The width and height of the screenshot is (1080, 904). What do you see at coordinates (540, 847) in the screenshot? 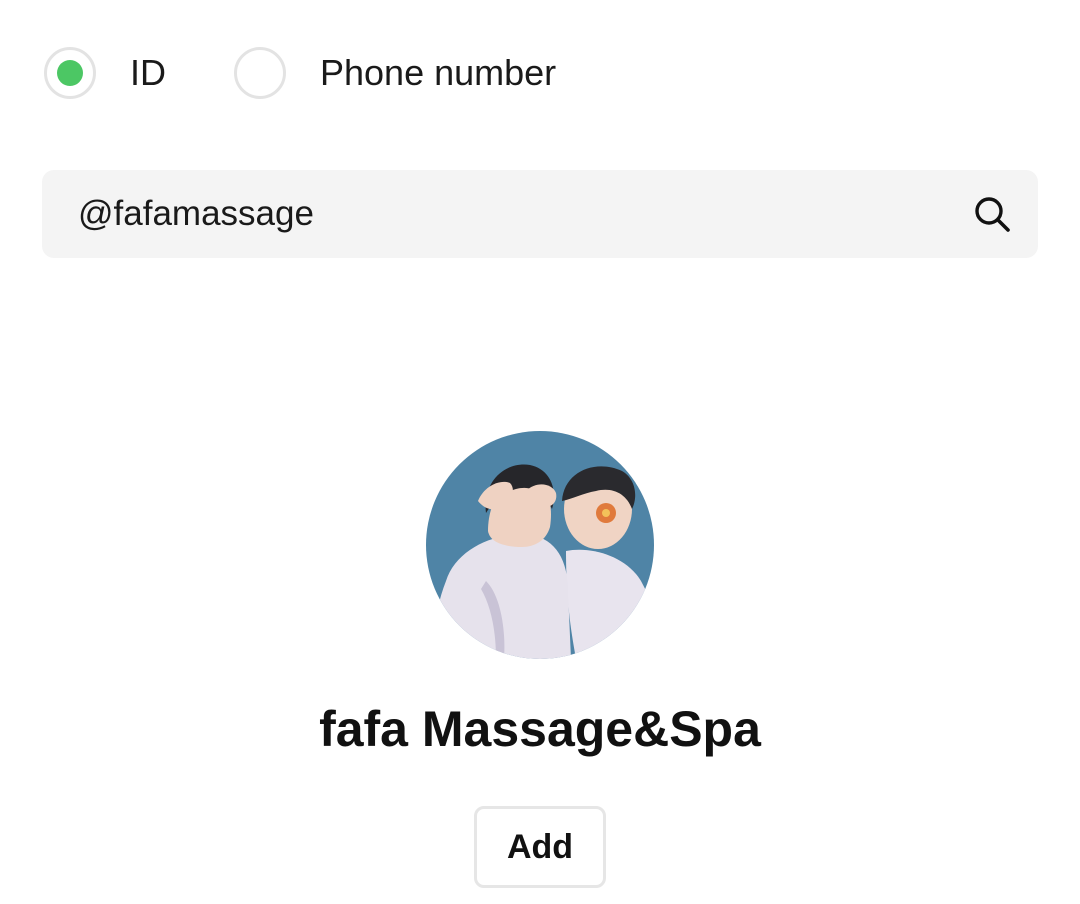
I see `add-friend-button: Add` at bounding box center [540, 847].